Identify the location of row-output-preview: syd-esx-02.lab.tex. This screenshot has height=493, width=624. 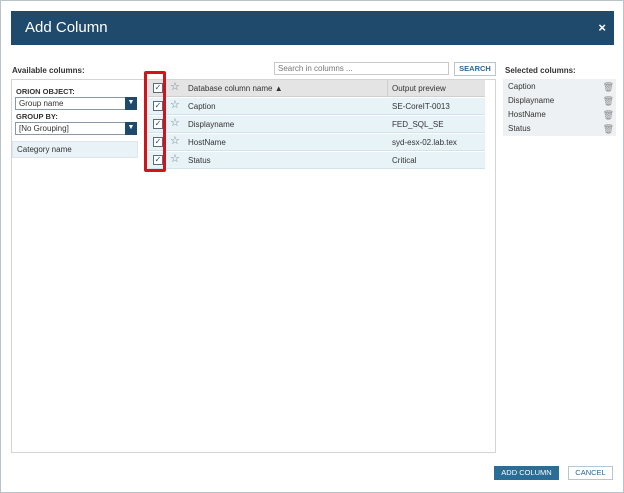
(424, 142).